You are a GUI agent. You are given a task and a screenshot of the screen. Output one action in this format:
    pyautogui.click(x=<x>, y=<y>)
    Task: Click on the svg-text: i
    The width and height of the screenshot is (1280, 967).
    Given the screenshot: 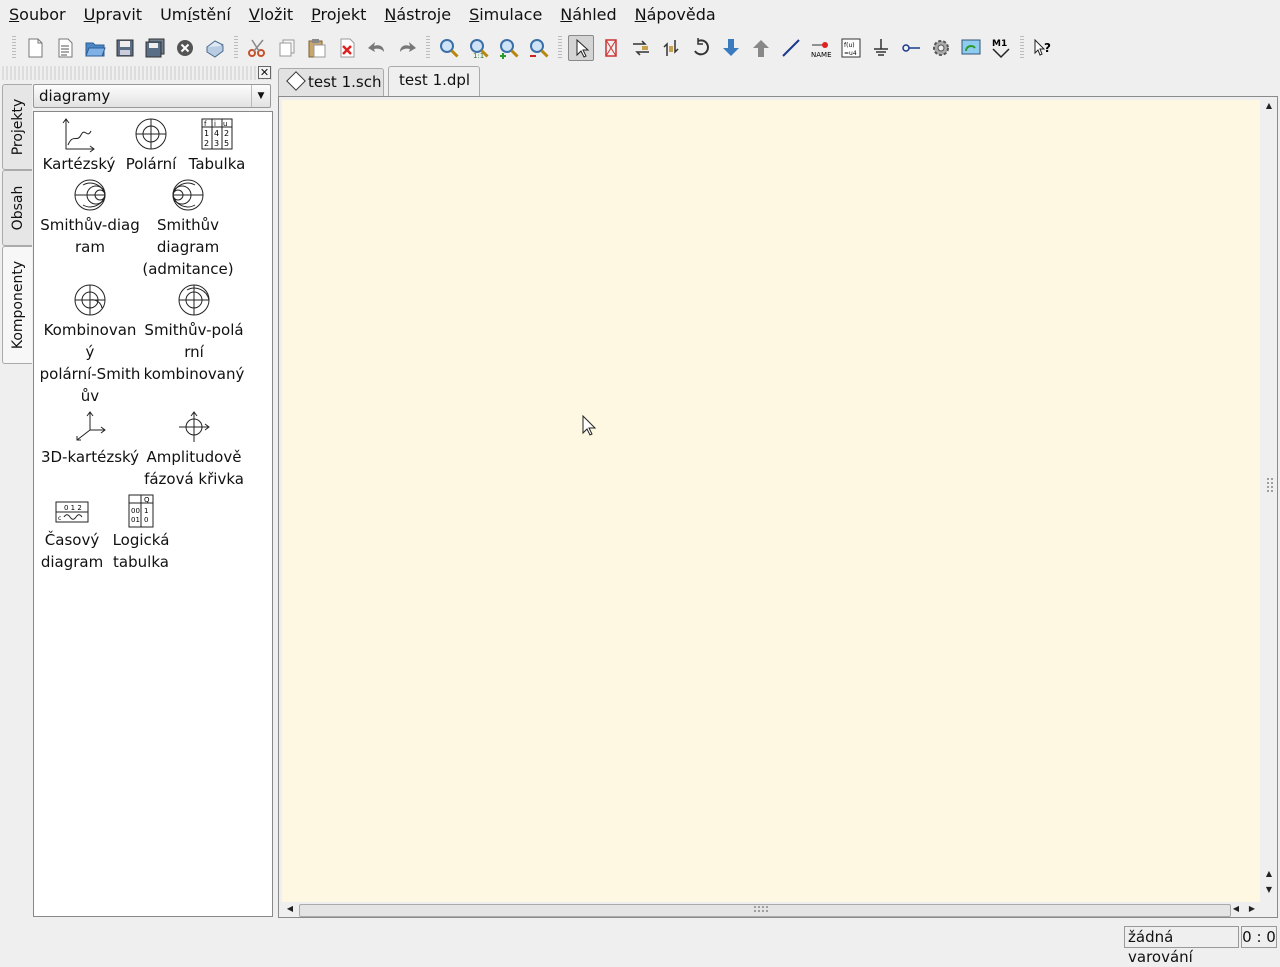 What is the action you would take?
    pyautogui.click(x=215, y=124)
    